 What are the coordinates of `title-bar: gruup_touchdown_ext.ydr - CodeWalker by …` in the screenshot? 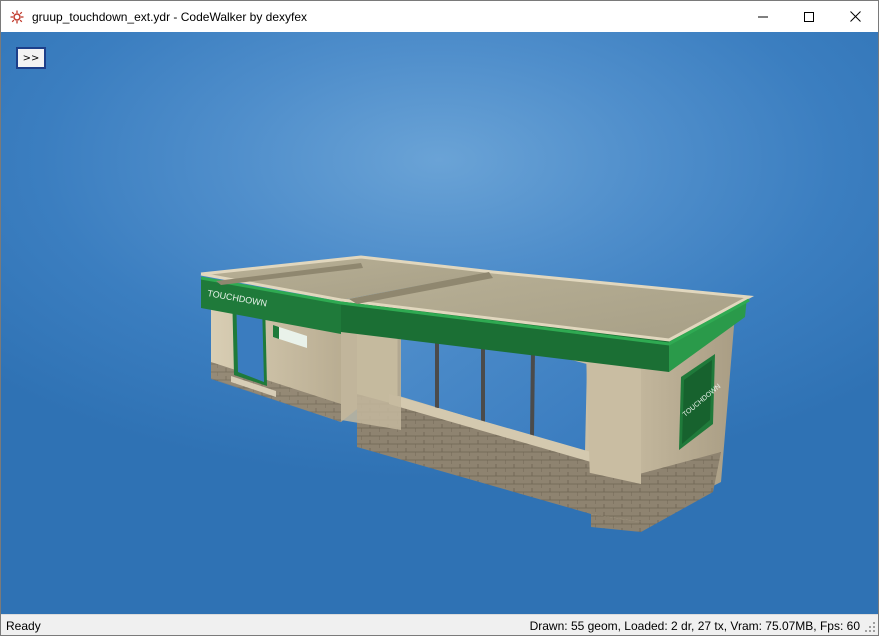 It's located at (439, 16).